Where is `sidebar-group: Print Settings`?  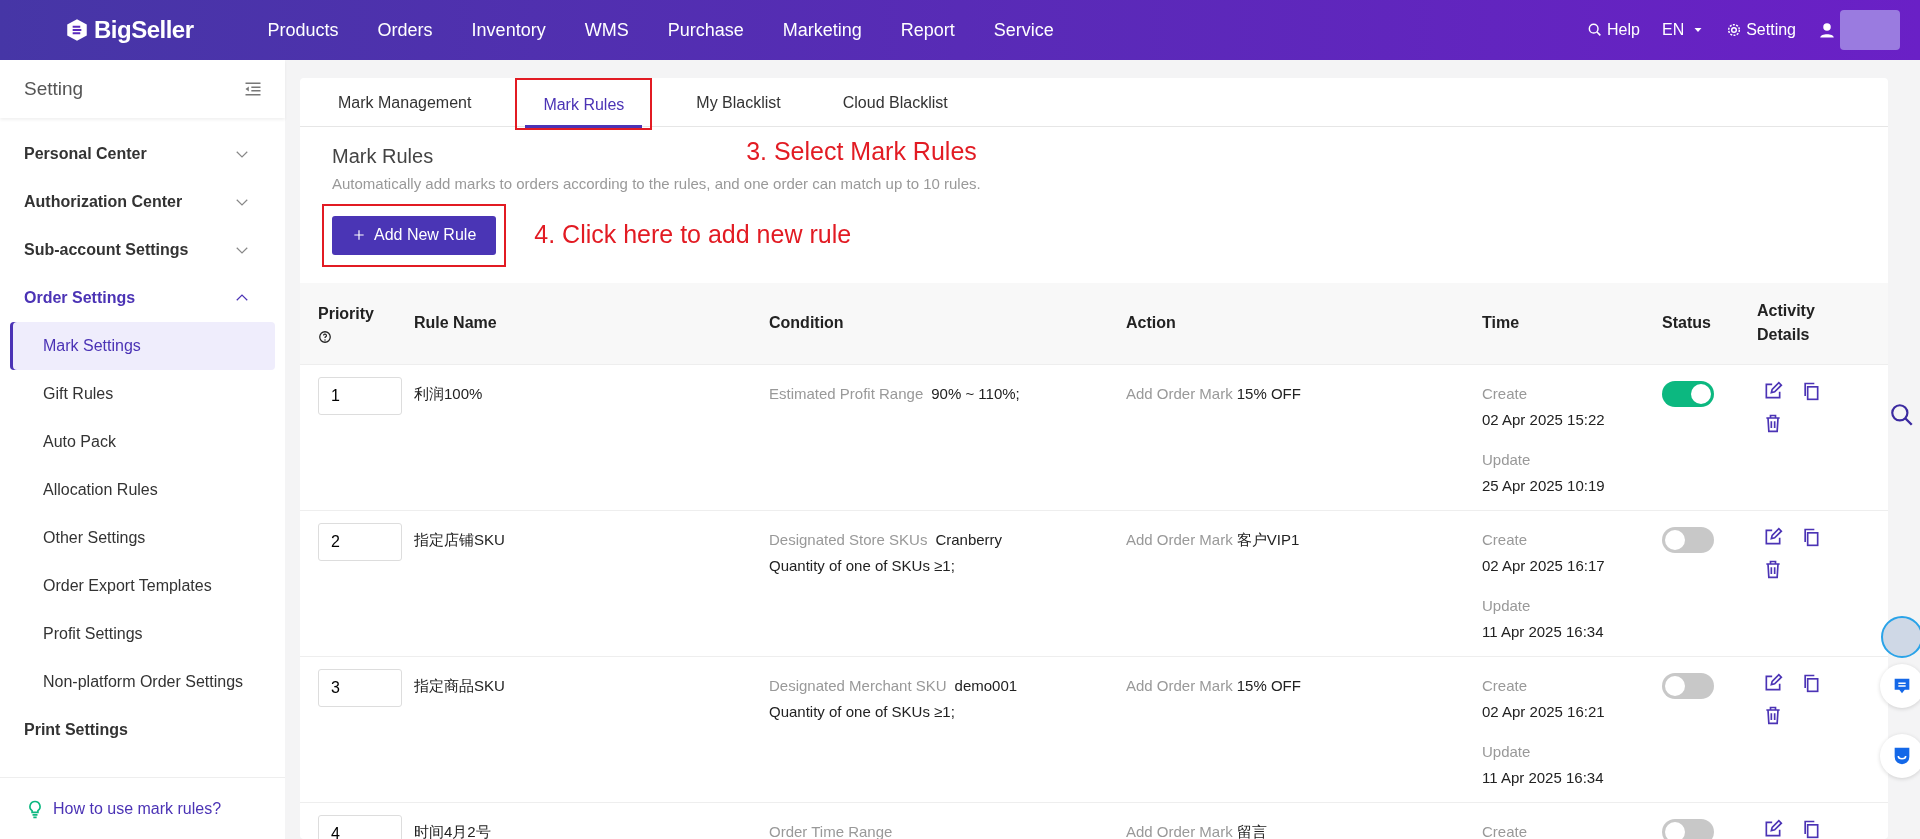 sidebar-group: Print Settings is located at coordinates (137, 730).